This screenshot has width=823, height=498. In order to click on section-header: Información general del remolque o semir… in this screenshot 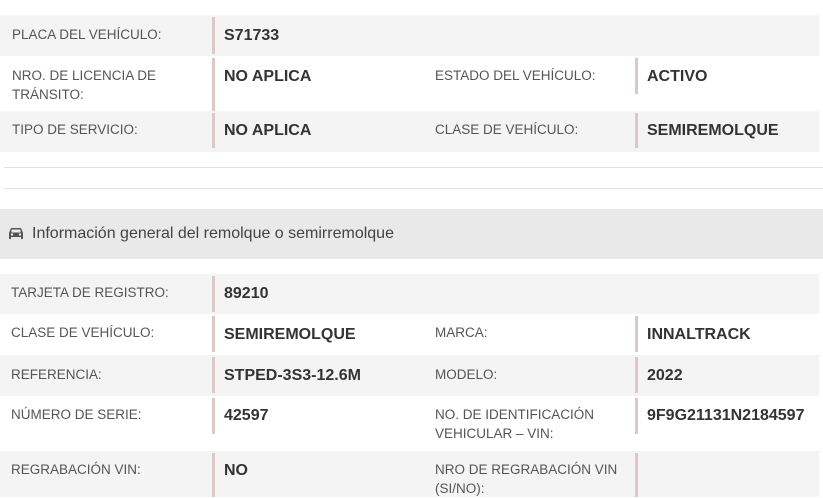, I will do `click(411, 234)`.